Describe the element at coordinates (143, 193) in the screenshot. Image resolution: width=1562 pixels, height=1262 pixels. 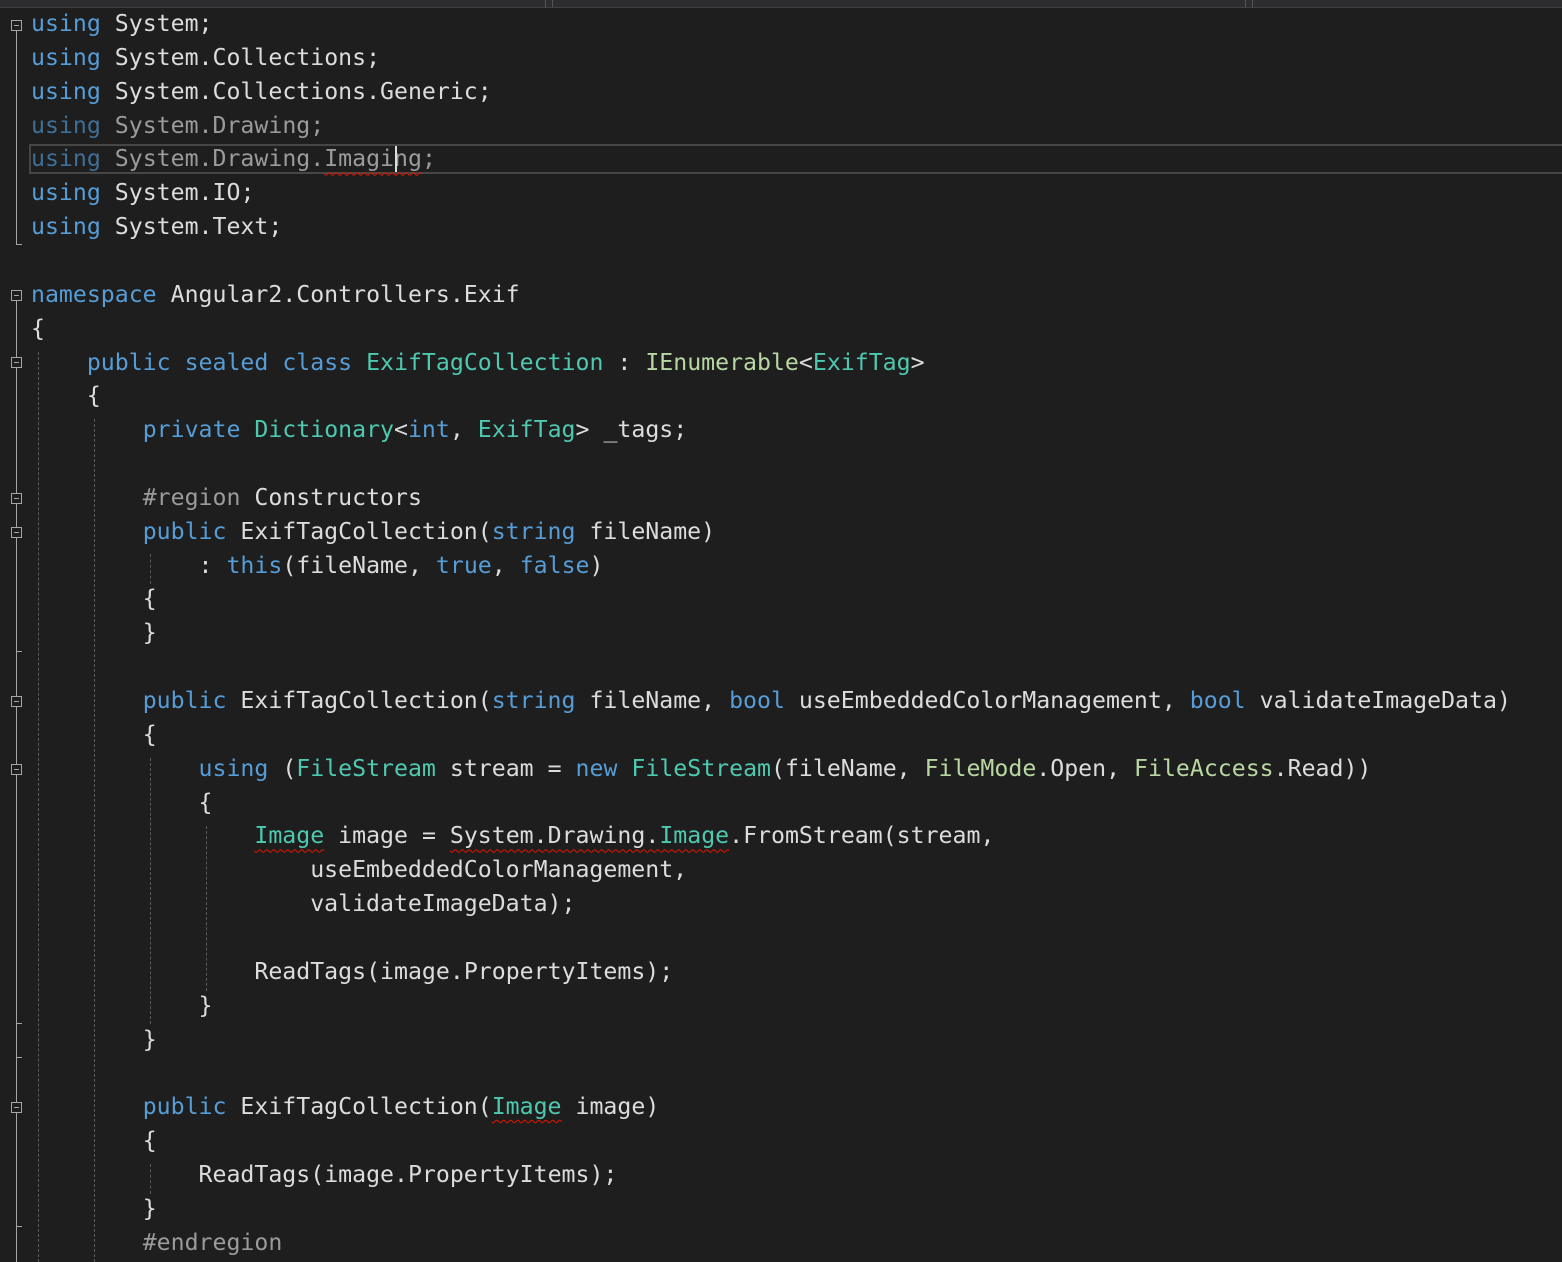
I see `code-text: using System.IO;` at that location.